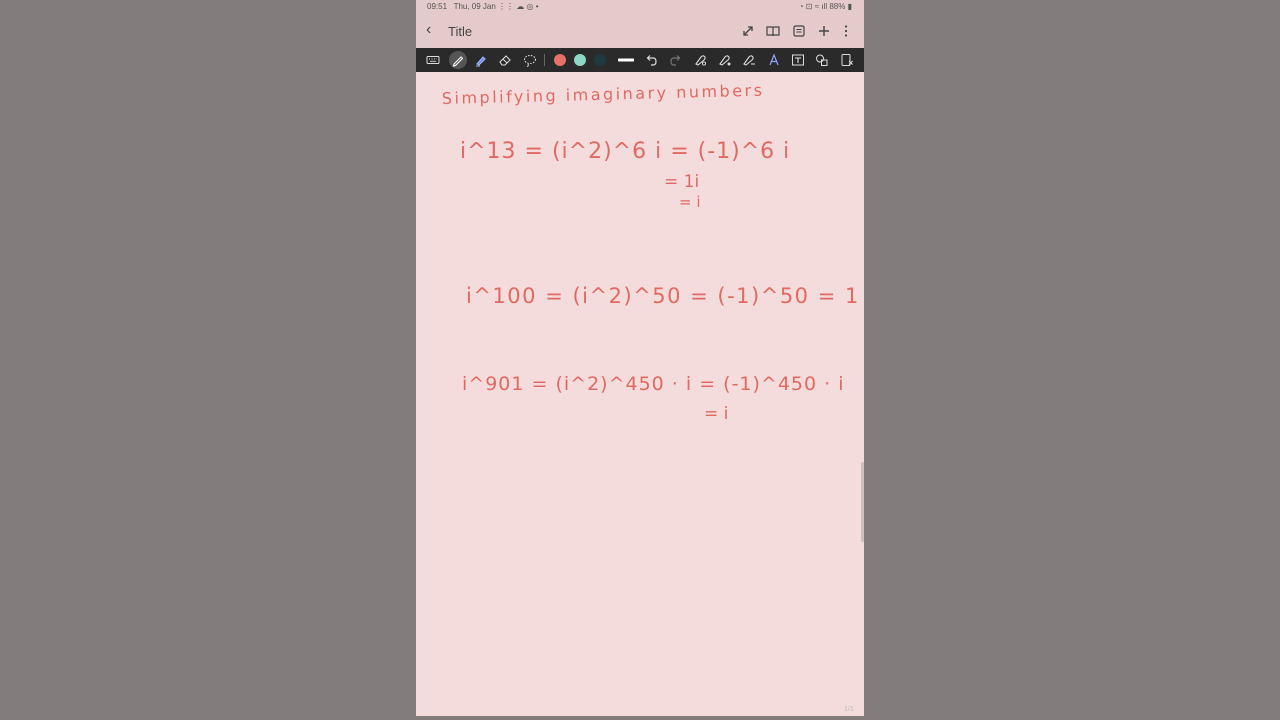 The width and height of the screenshot is (1280, 720). What do you see at coordinates (773, 31) in the screenshot?
I see `book-view-icon` at bounding box center [773, 31].